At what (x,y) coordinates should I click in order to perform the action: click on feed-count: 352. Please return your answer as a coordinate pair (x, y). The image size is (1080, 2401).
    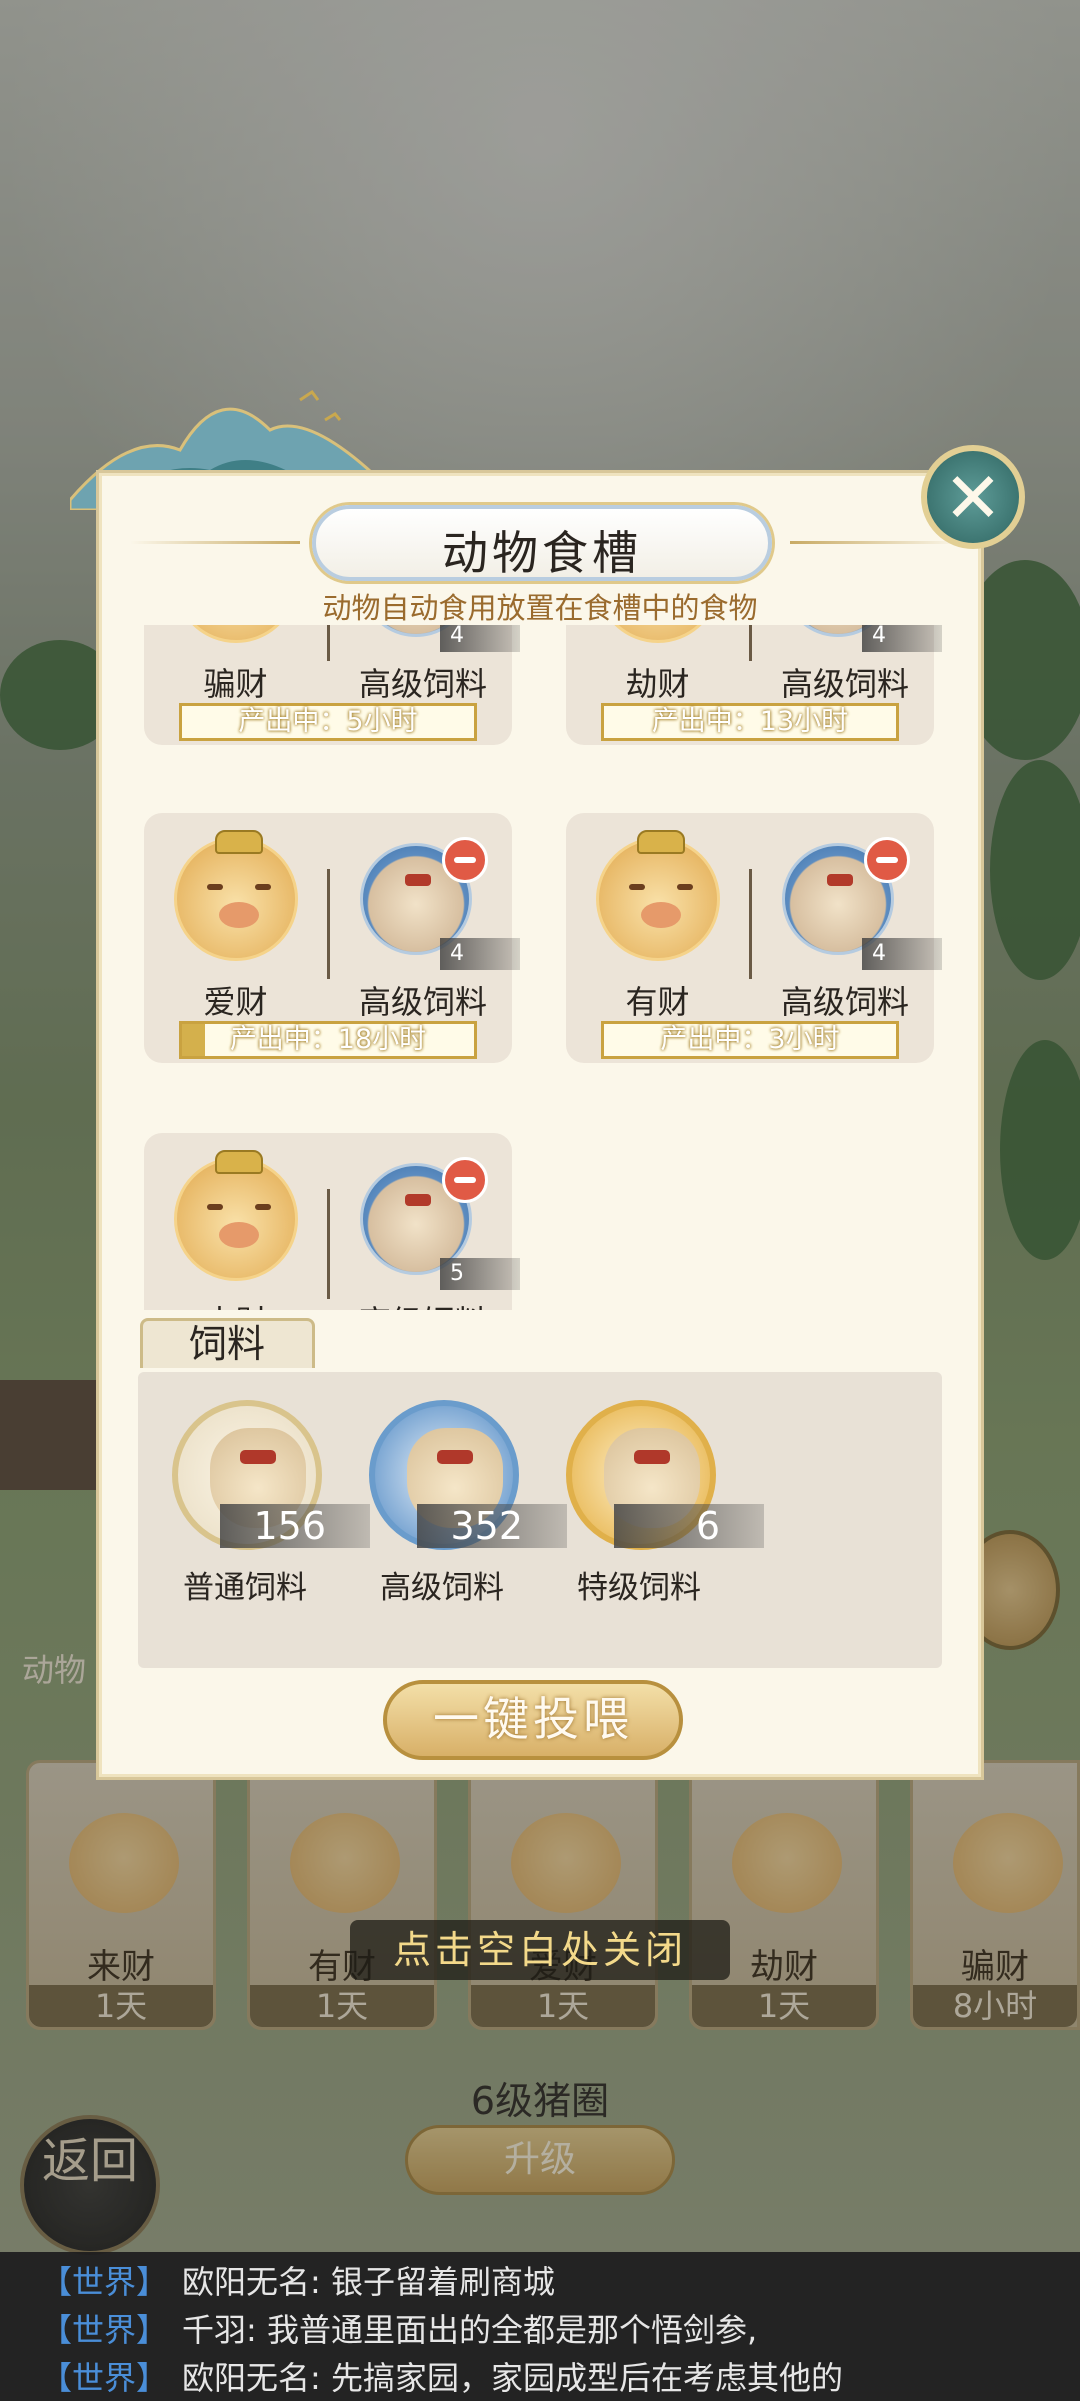
    Looking at the image, I should click on (492, 1526).